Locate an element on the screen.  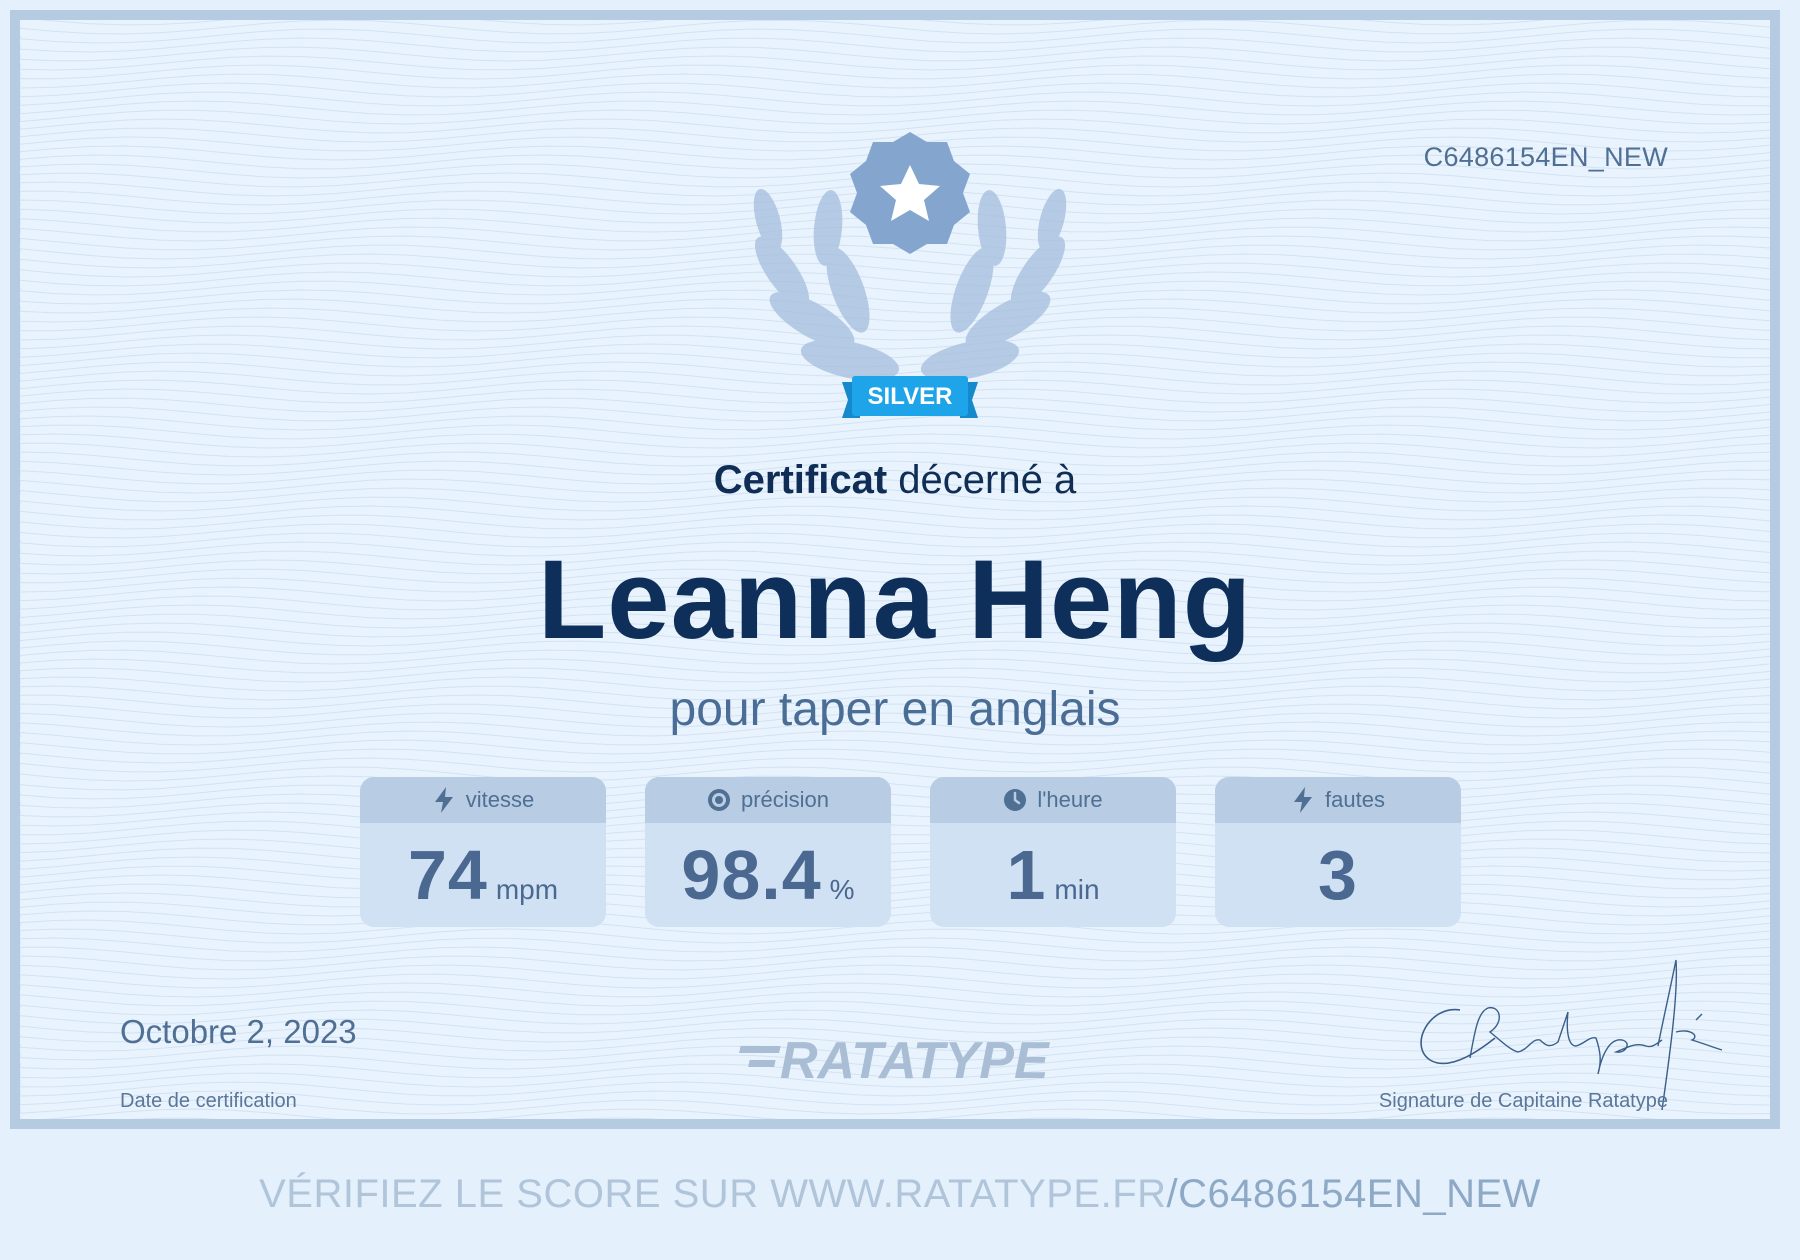
certificate-id: C6486154EN_NEW is located at coordinates (1545, 157).